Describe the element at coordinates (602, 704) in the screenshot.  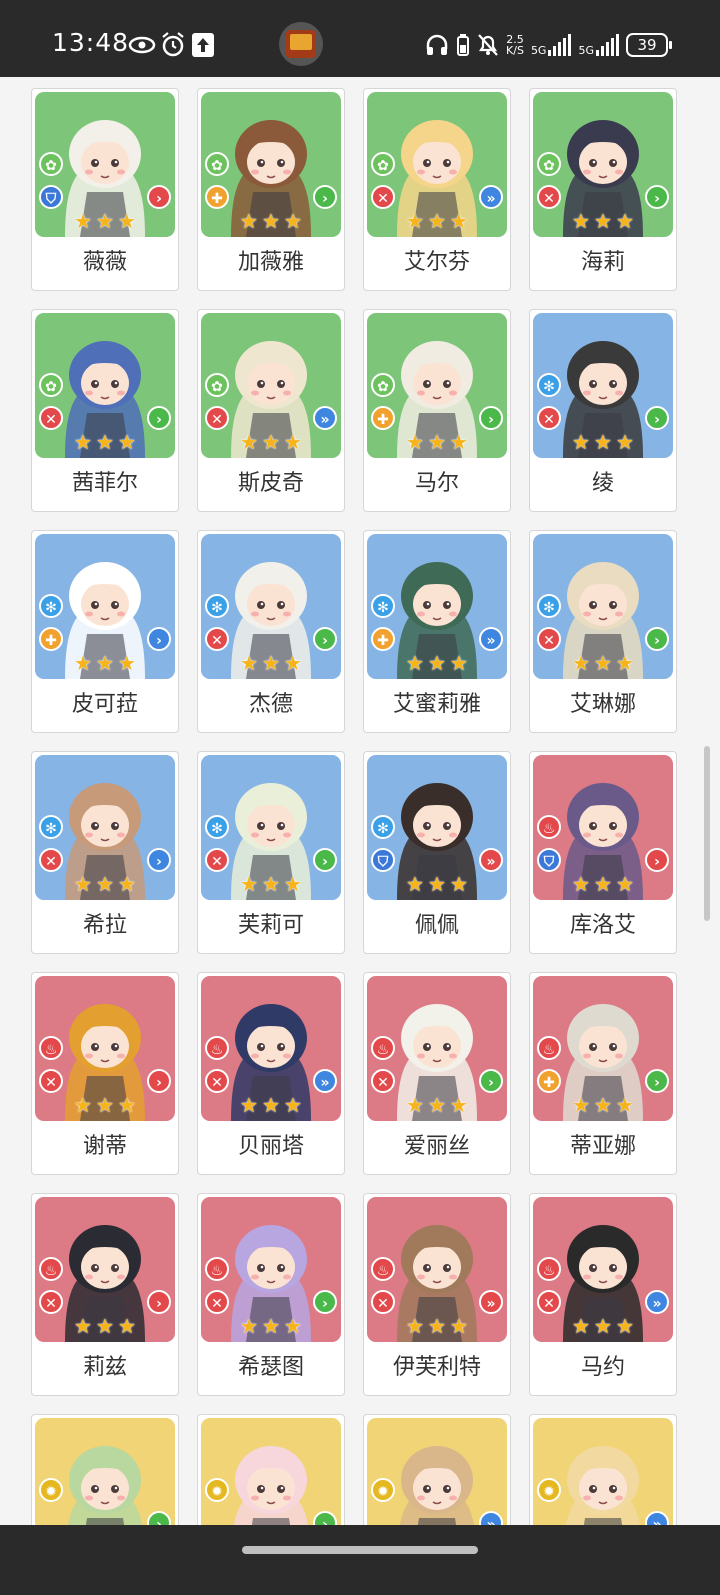
I see `character-name: 艾琳娜` at that location.